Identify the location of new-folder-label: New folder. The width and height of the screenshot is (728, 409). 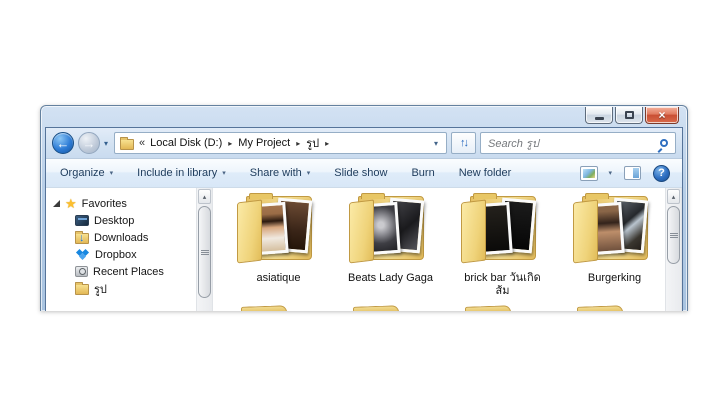
(485, 173).